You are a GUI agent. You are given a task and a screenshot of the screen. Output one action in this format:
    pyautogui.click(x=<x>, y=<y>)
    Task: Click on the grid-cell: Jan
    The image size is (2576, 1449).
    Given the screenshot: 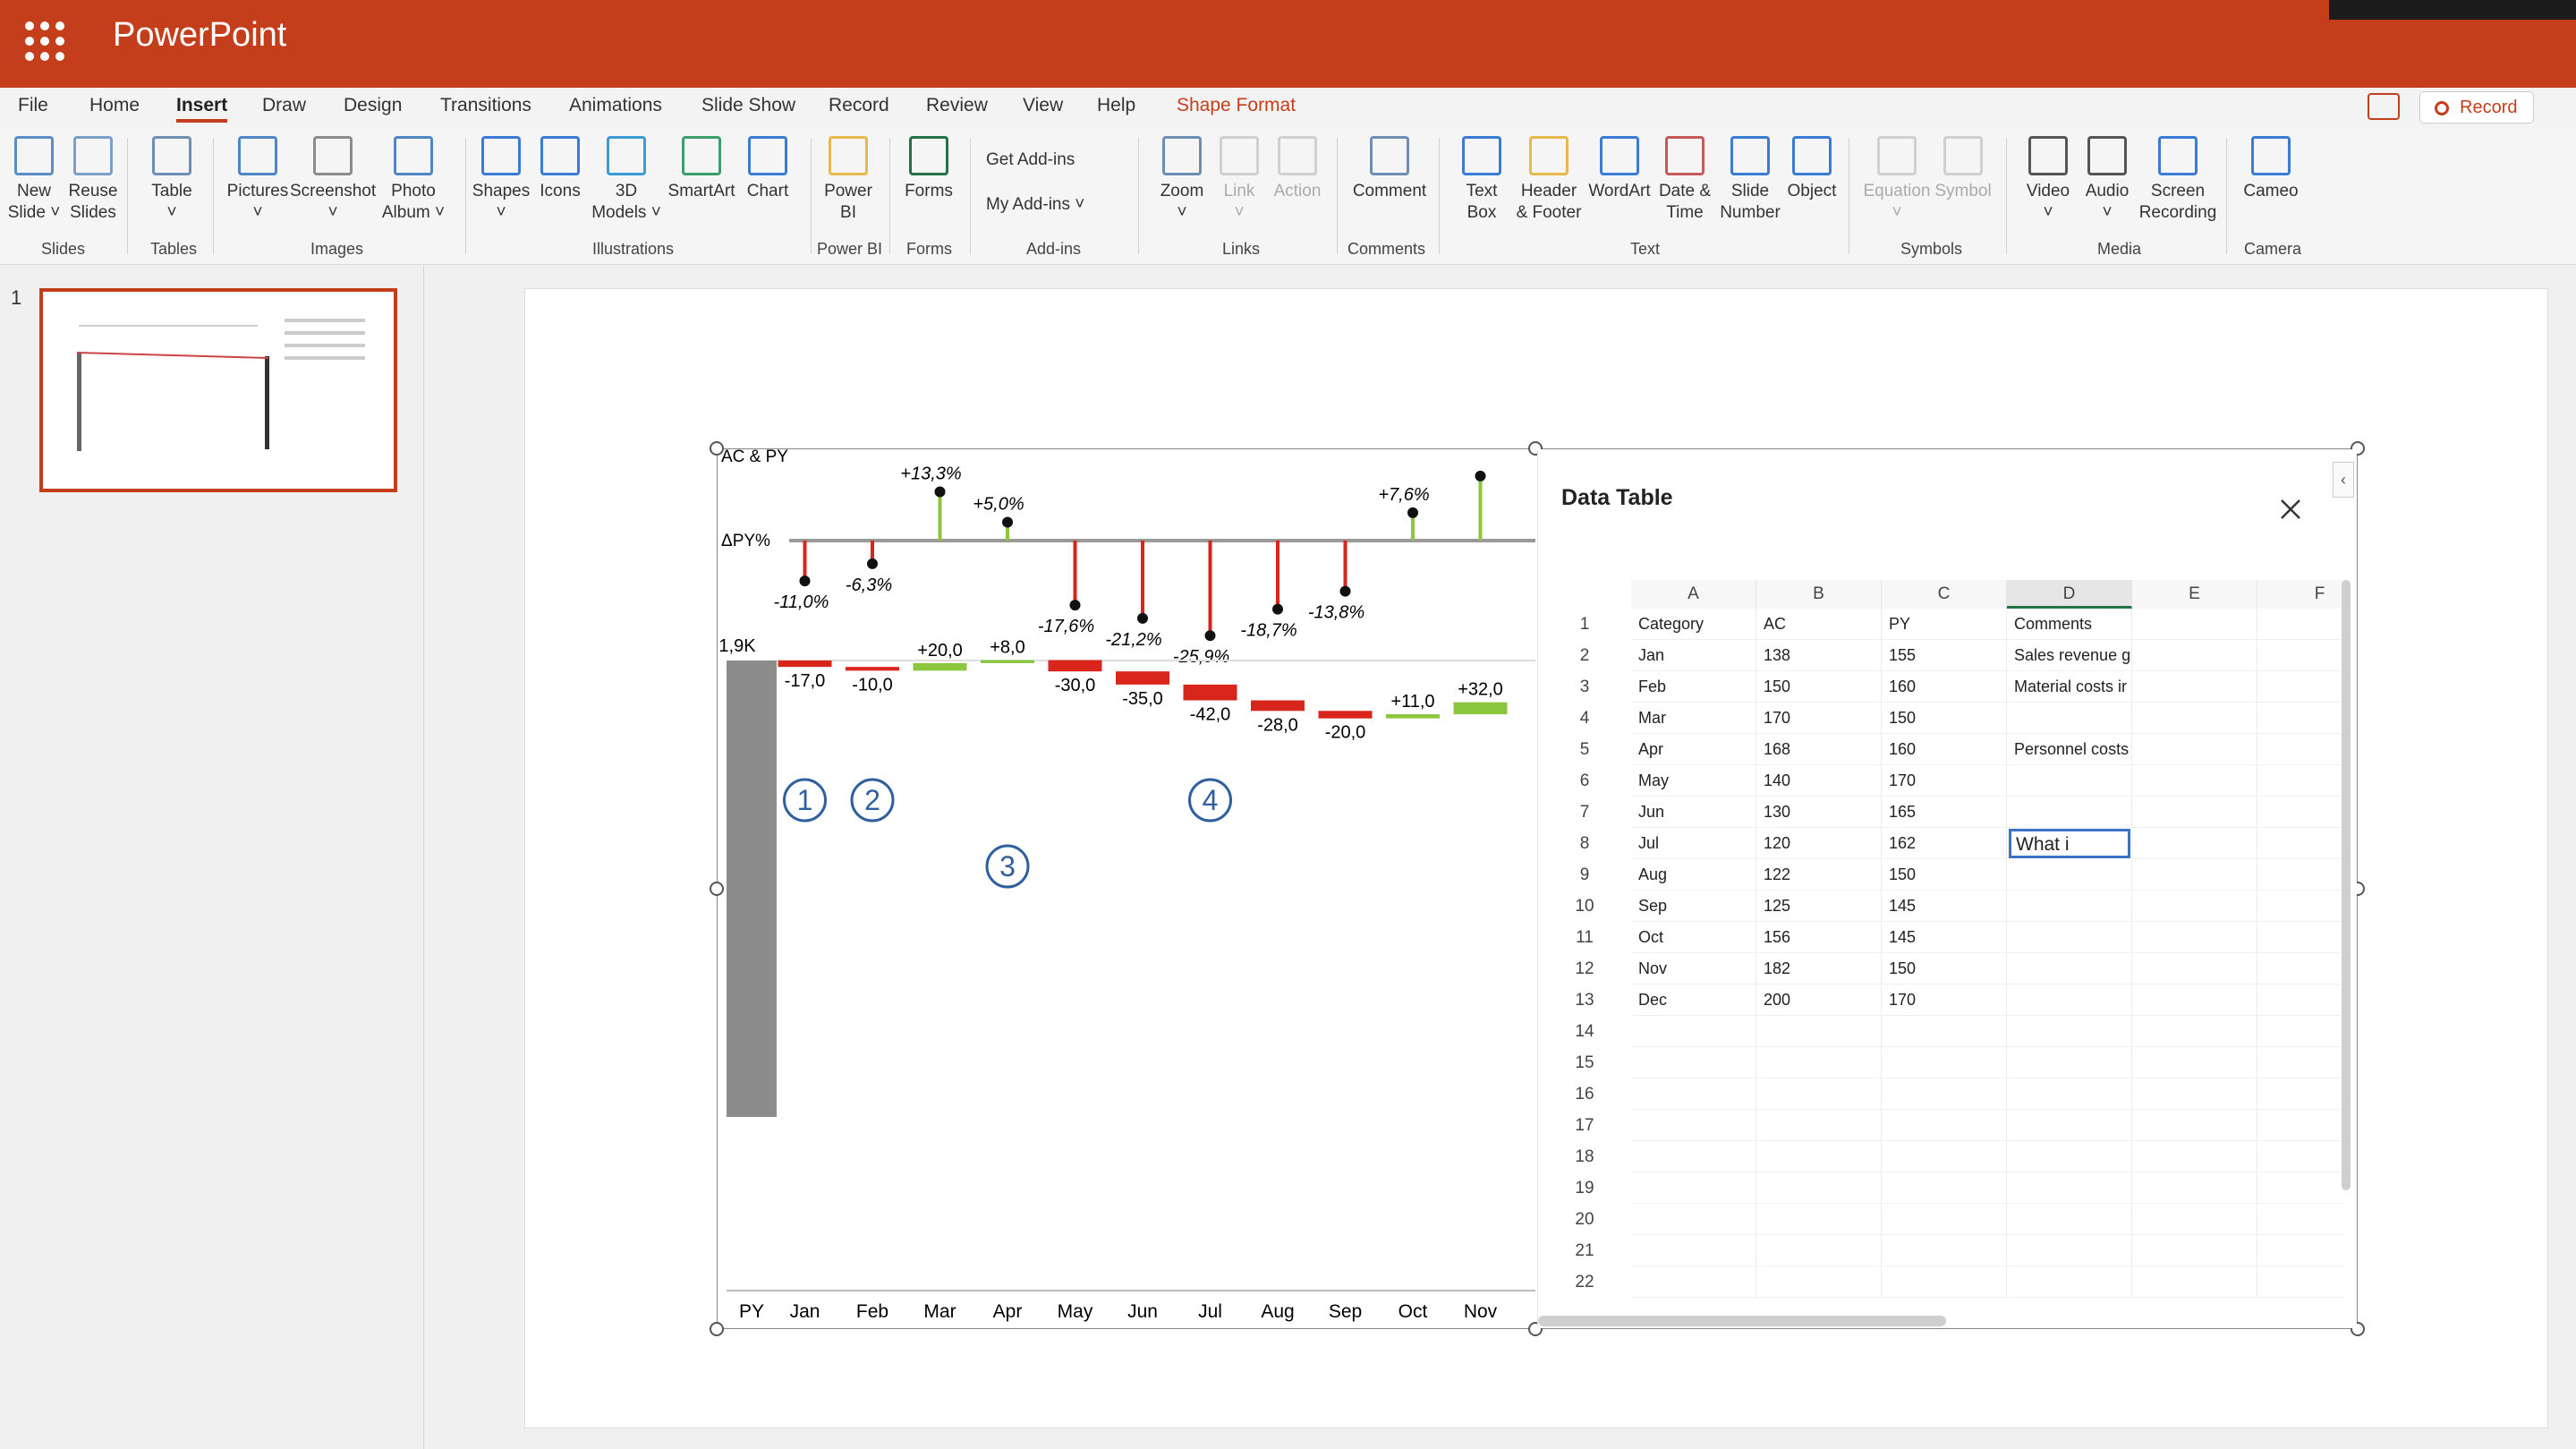 What is the action you would take?
    pyautogui.click(x=1693, y=655)
    